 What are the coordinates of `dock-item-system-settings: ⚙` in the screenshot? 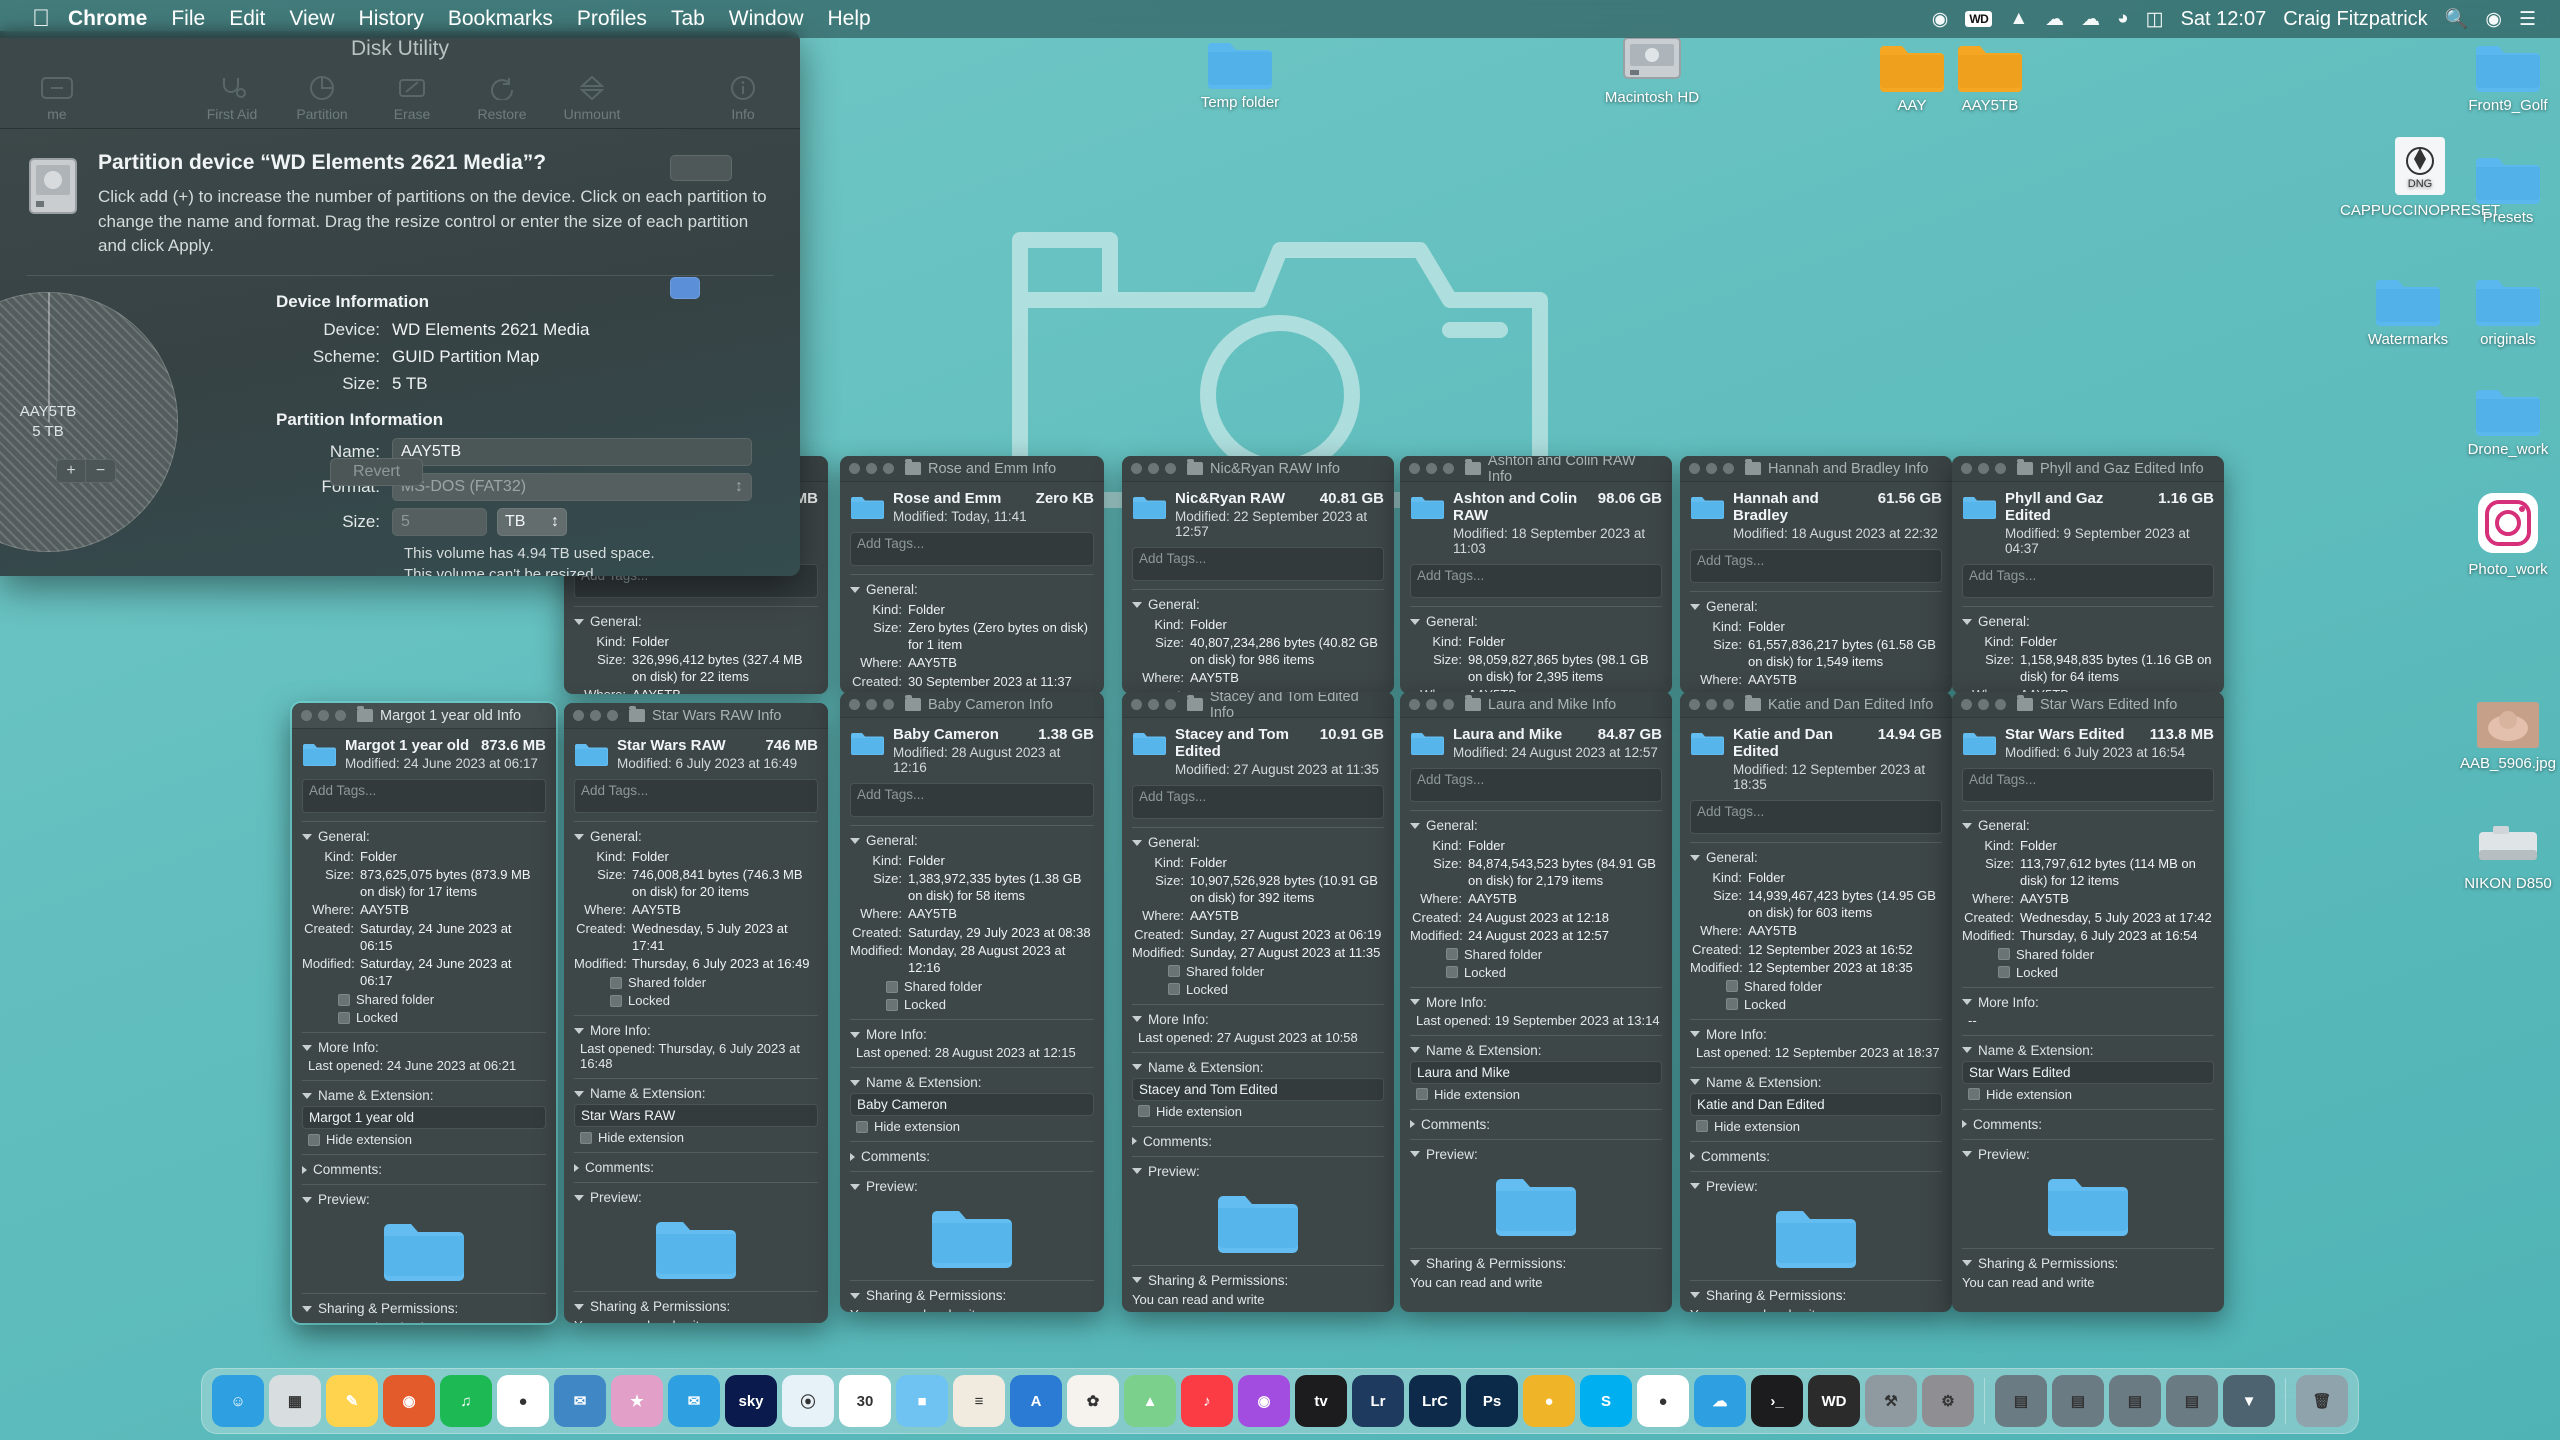 It's located at (1948, 1401).